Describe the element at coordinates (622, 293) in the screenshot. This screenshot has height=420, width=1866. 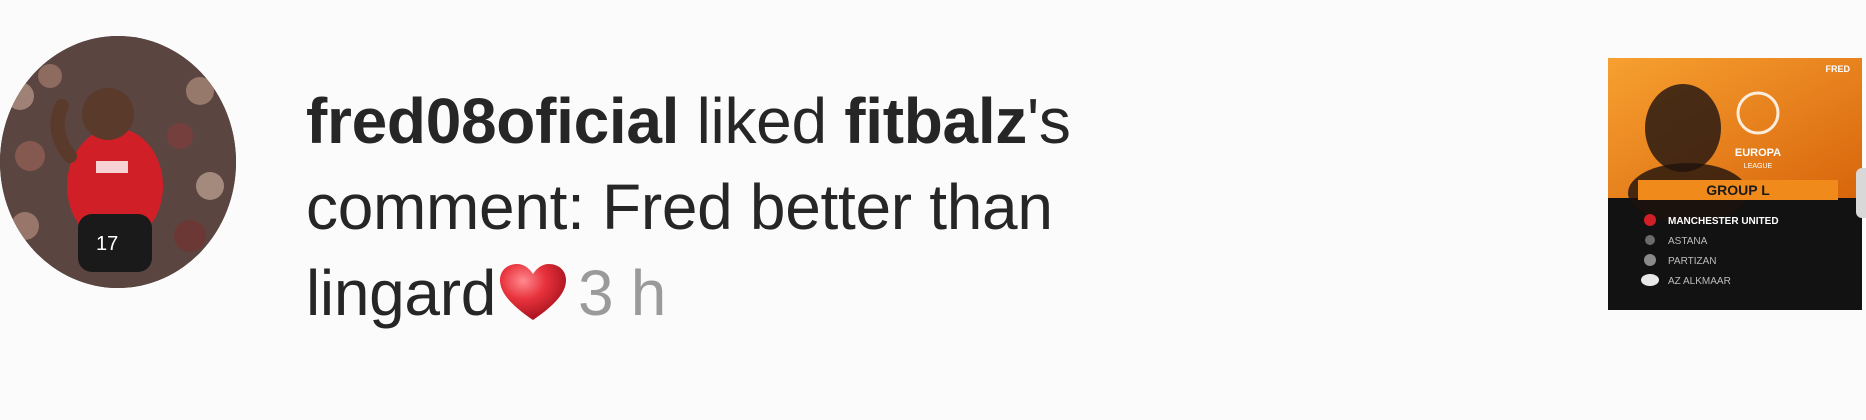
I see `timestamp: 3 h` at that location.